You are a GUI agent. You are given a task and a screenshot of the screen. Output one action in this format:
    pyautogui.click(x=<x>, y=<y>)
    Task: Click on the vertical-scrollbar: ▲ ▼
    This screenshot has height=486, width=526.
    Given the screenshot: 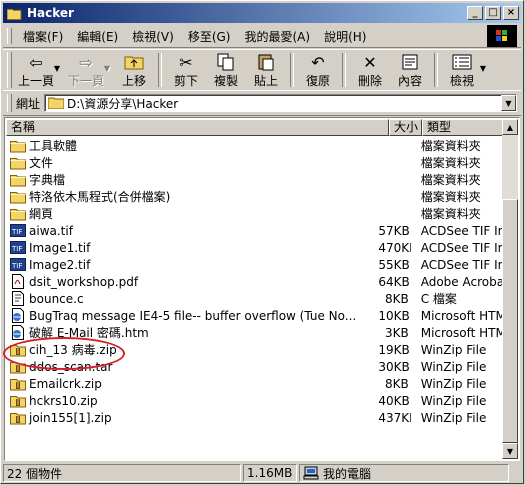 What is the action you would take?
    pyautogui.click(x=510, y=289)
    